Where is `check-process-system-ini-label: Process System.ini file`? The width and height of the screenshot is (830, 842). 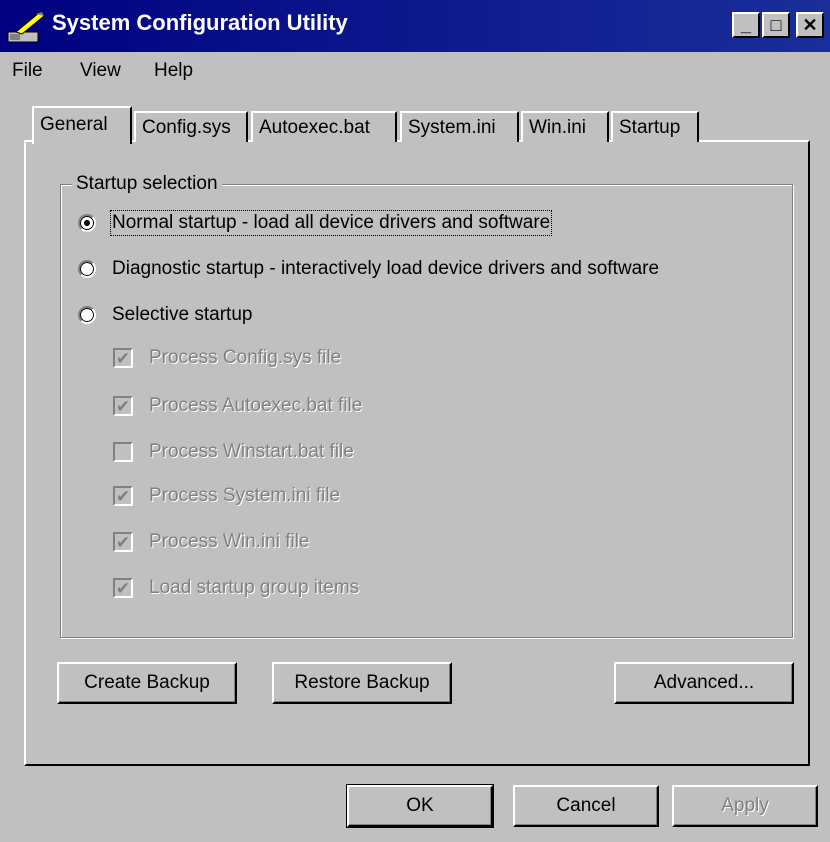
check-process-system-ini-label: Process System.ini file is located at coordinates (245, 495).